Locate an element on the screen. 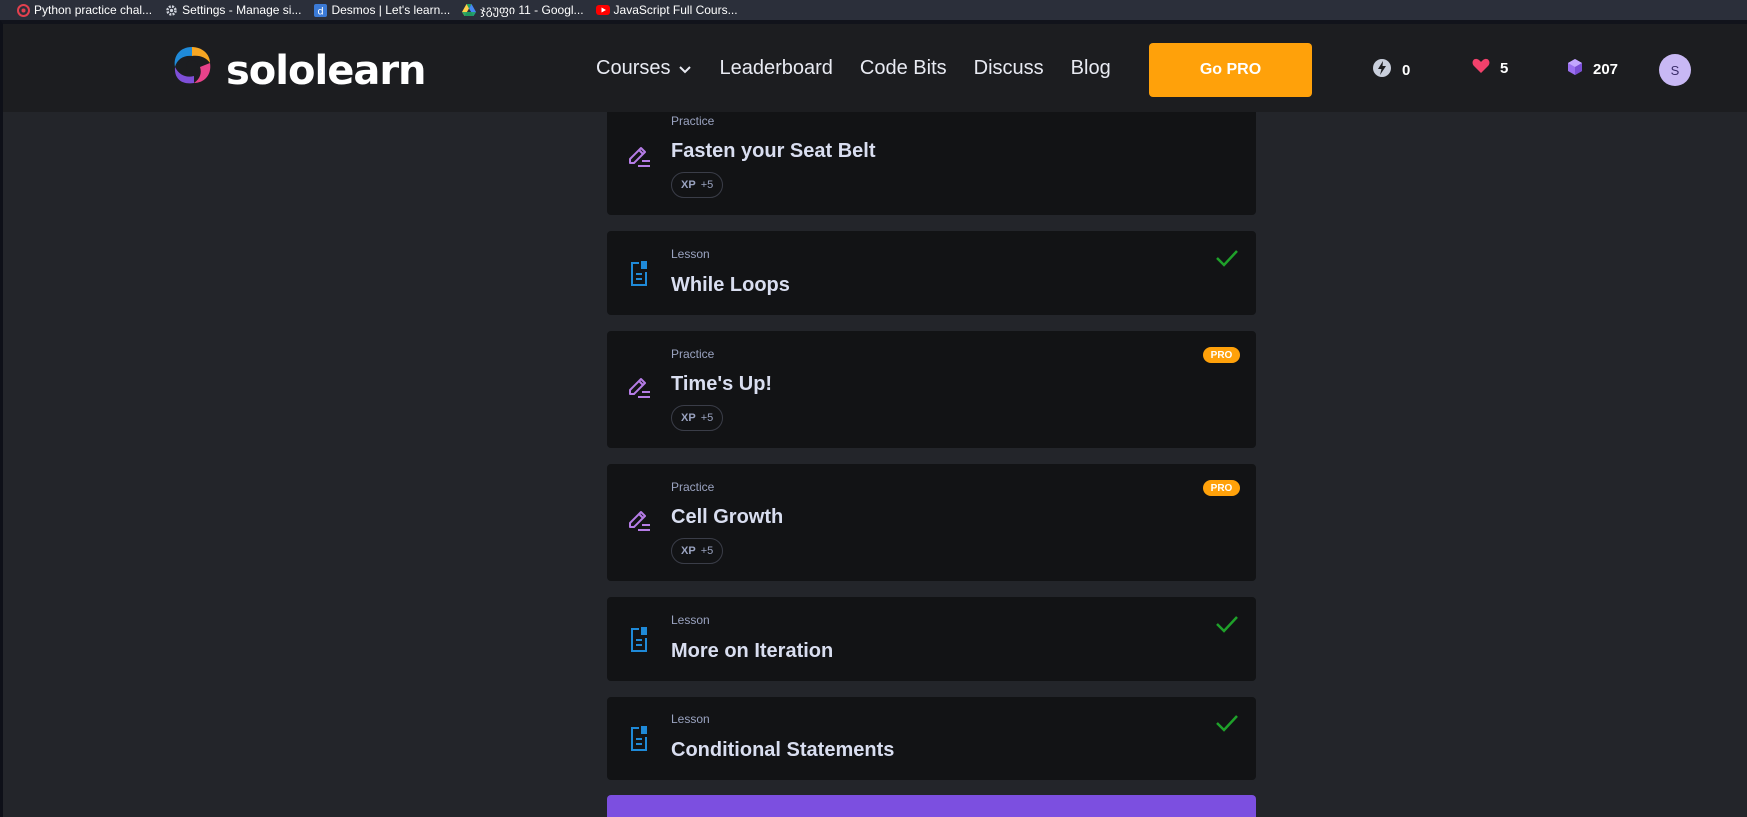  lightning-icon is located at coordinates (1382, 70).